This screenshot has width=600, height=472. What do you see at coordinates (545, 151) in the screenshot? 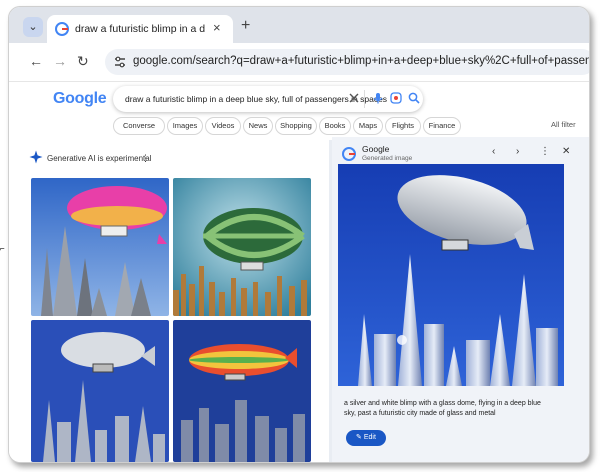
I see `preview-more-button: ⋮` at bounding box center [545, 151].